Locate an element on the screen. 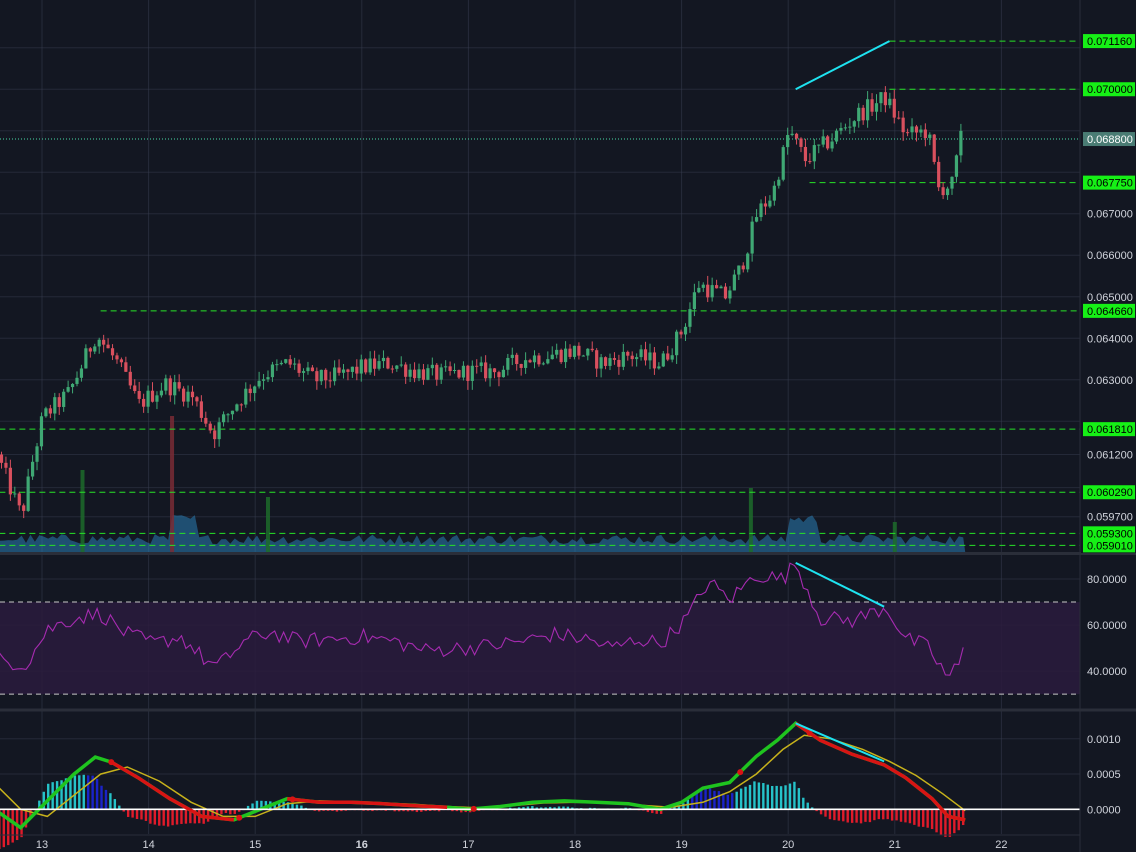 The width and height of the screenshot is (1136, 852). volume-spike is located at coordinates (82, 511).